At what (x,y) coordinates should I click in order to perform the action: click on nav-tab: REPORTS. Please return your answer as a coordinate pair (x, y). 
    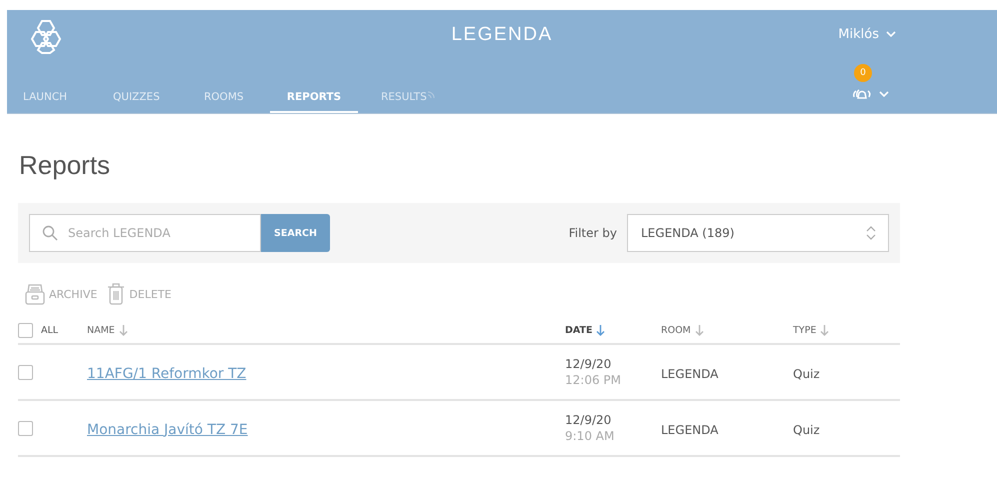
    Looking at the image, I should click on (314, 100).